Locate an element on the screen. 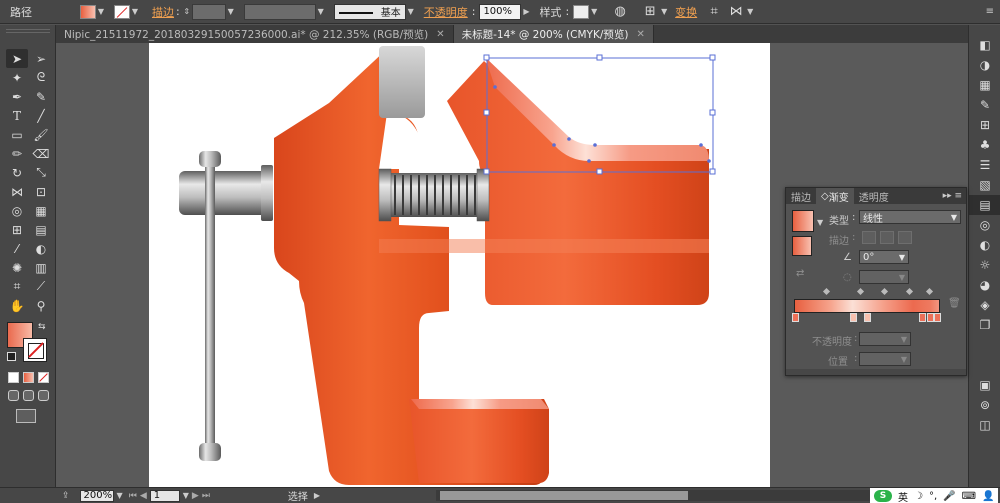 The image size is (1000, 503). info-panel-icon: ⊚ is located at coordinates (984, 405).